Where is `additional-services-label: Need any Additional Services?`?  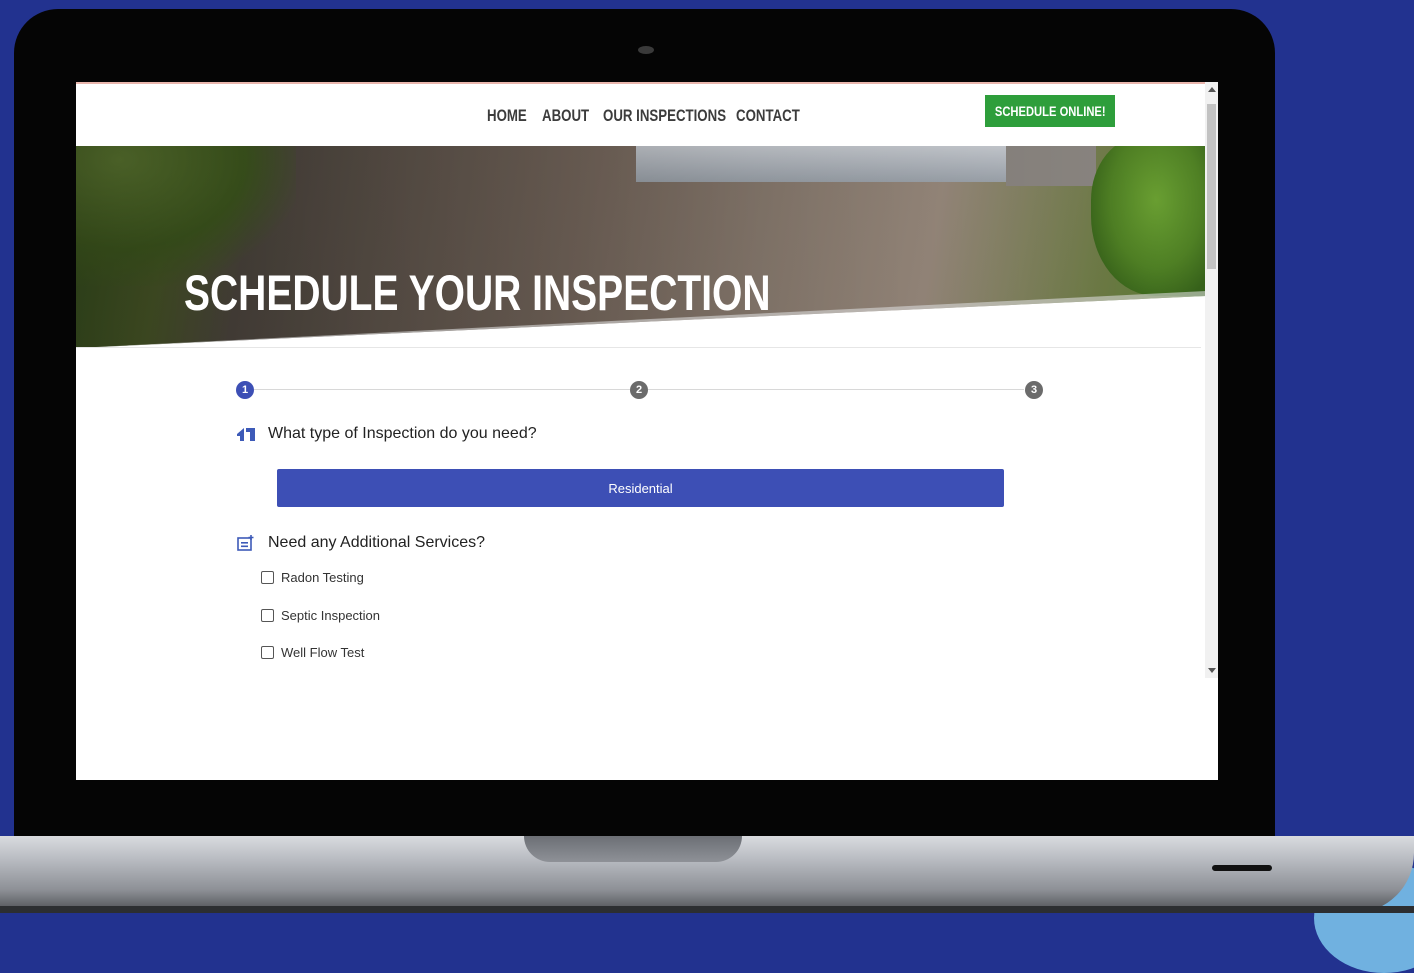 additional-services-label: Need any Additional Services? is located at coordinates (377, 542).